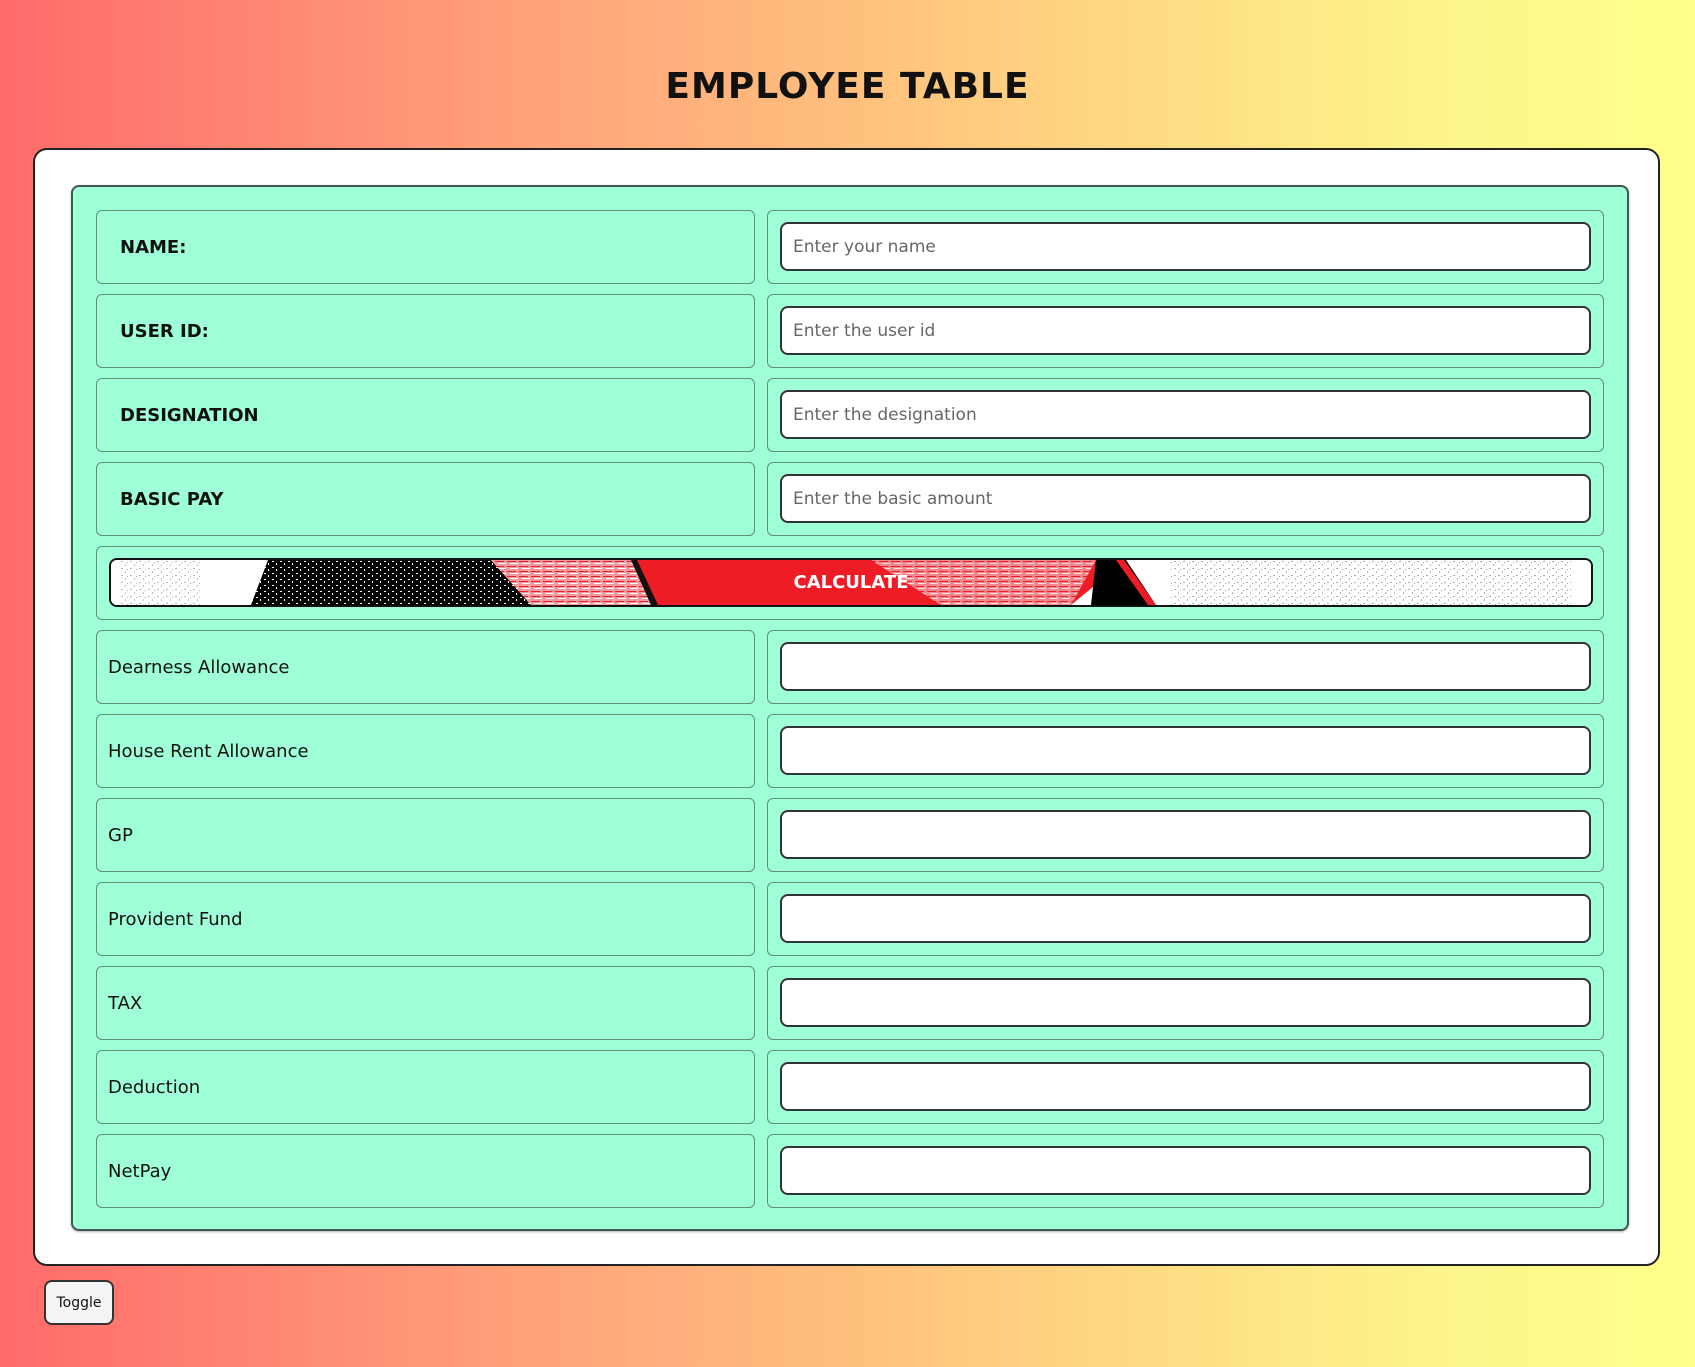 Image resolution: width=1695 pixels, height=1367 pixels. I want to click on house-rent-allowance-label: House Rent Allowance, so click(425, 751).